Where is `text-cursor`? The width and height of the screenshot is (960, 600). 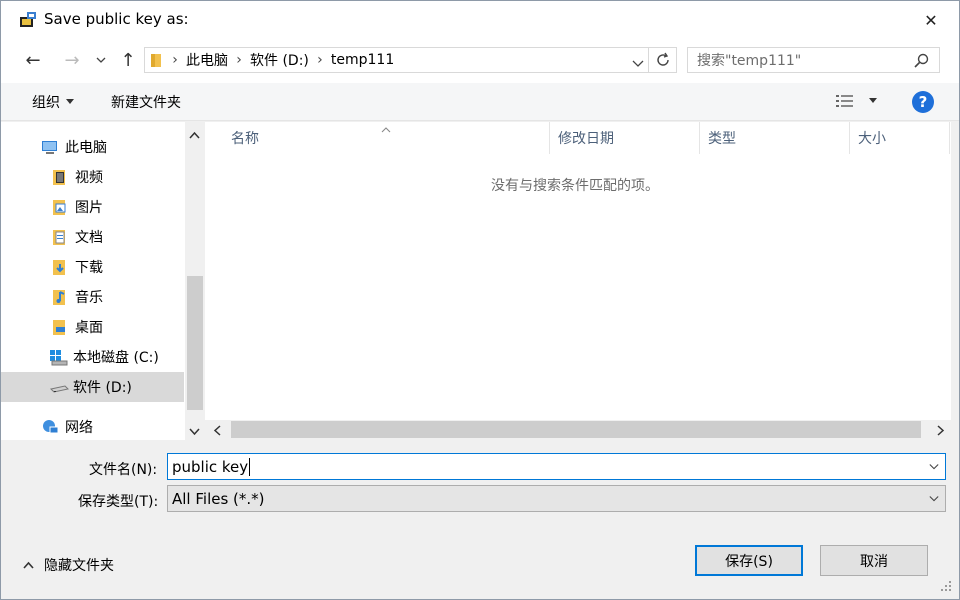
text-cursor is located at coordinates (250, 466).